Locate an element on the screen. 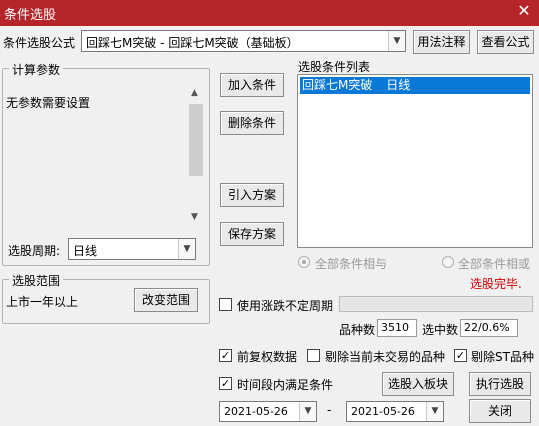 The height and width of the screenshot is (426, 539). params-scrollbar: ▲ ▼ is located at coordinates (196, 157).